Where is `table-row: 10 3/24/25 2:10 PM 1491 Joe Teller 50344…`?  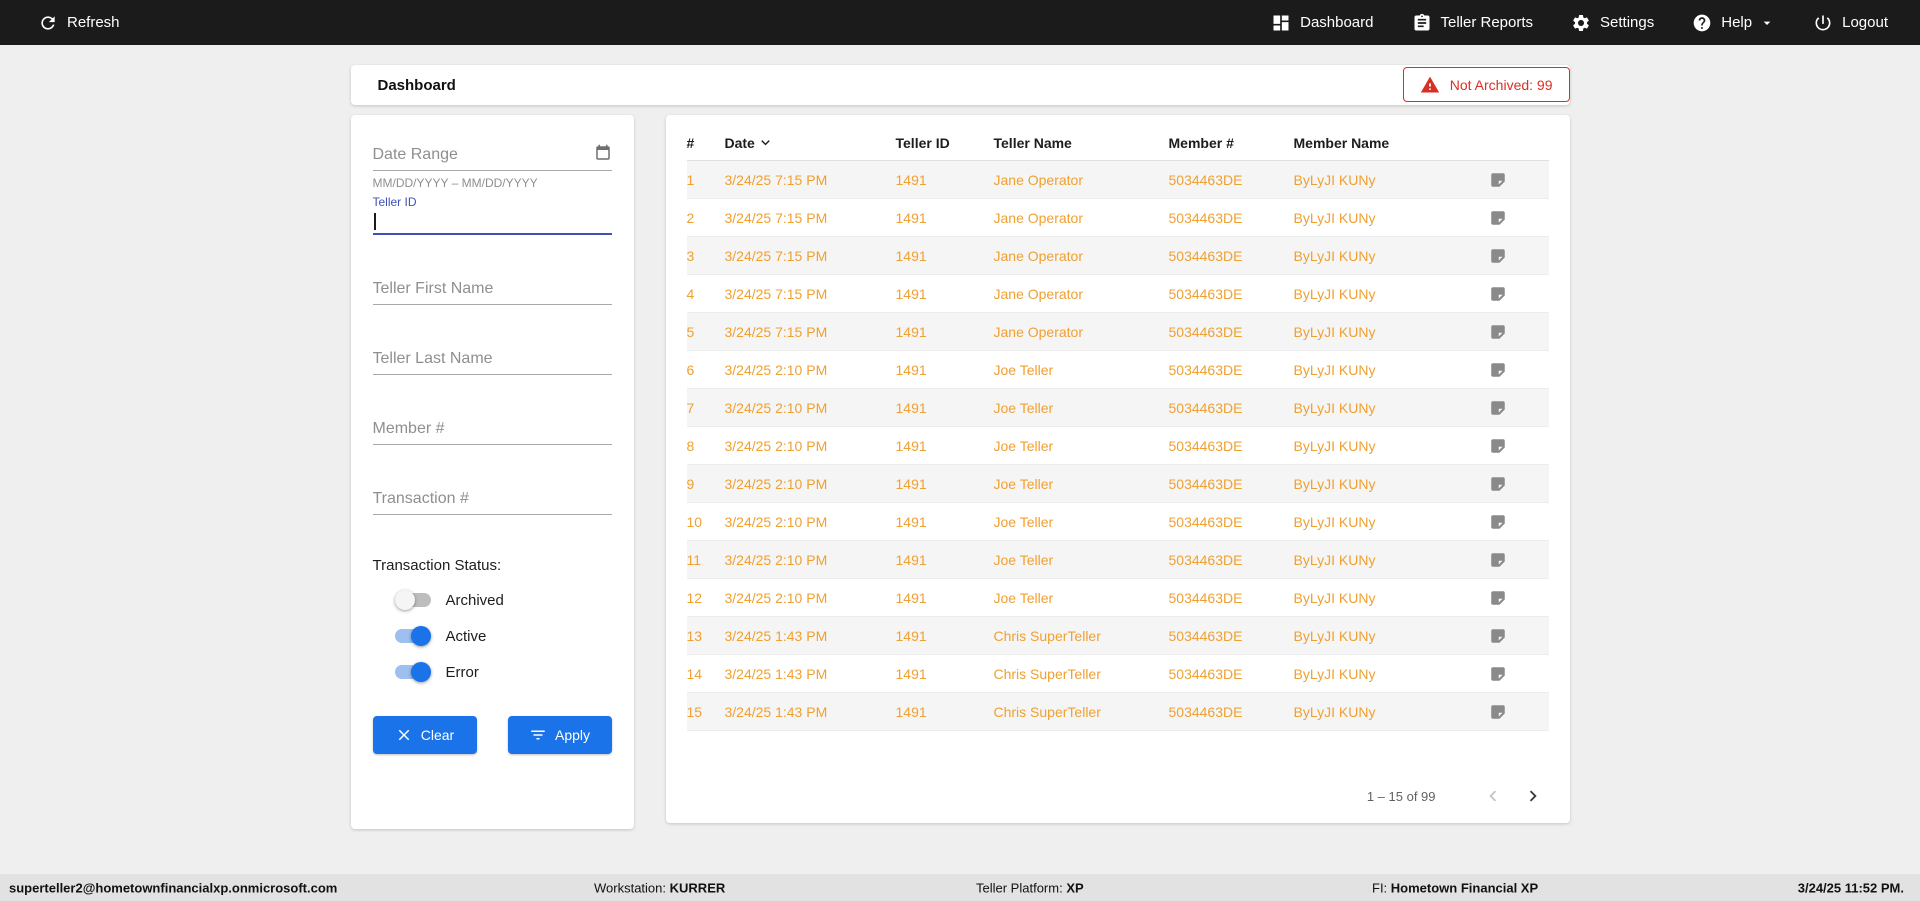
table-row: 10 3/24/25 2:10 PM 1491 Joe Teller 50344… is located at coordinates (1117, 522).